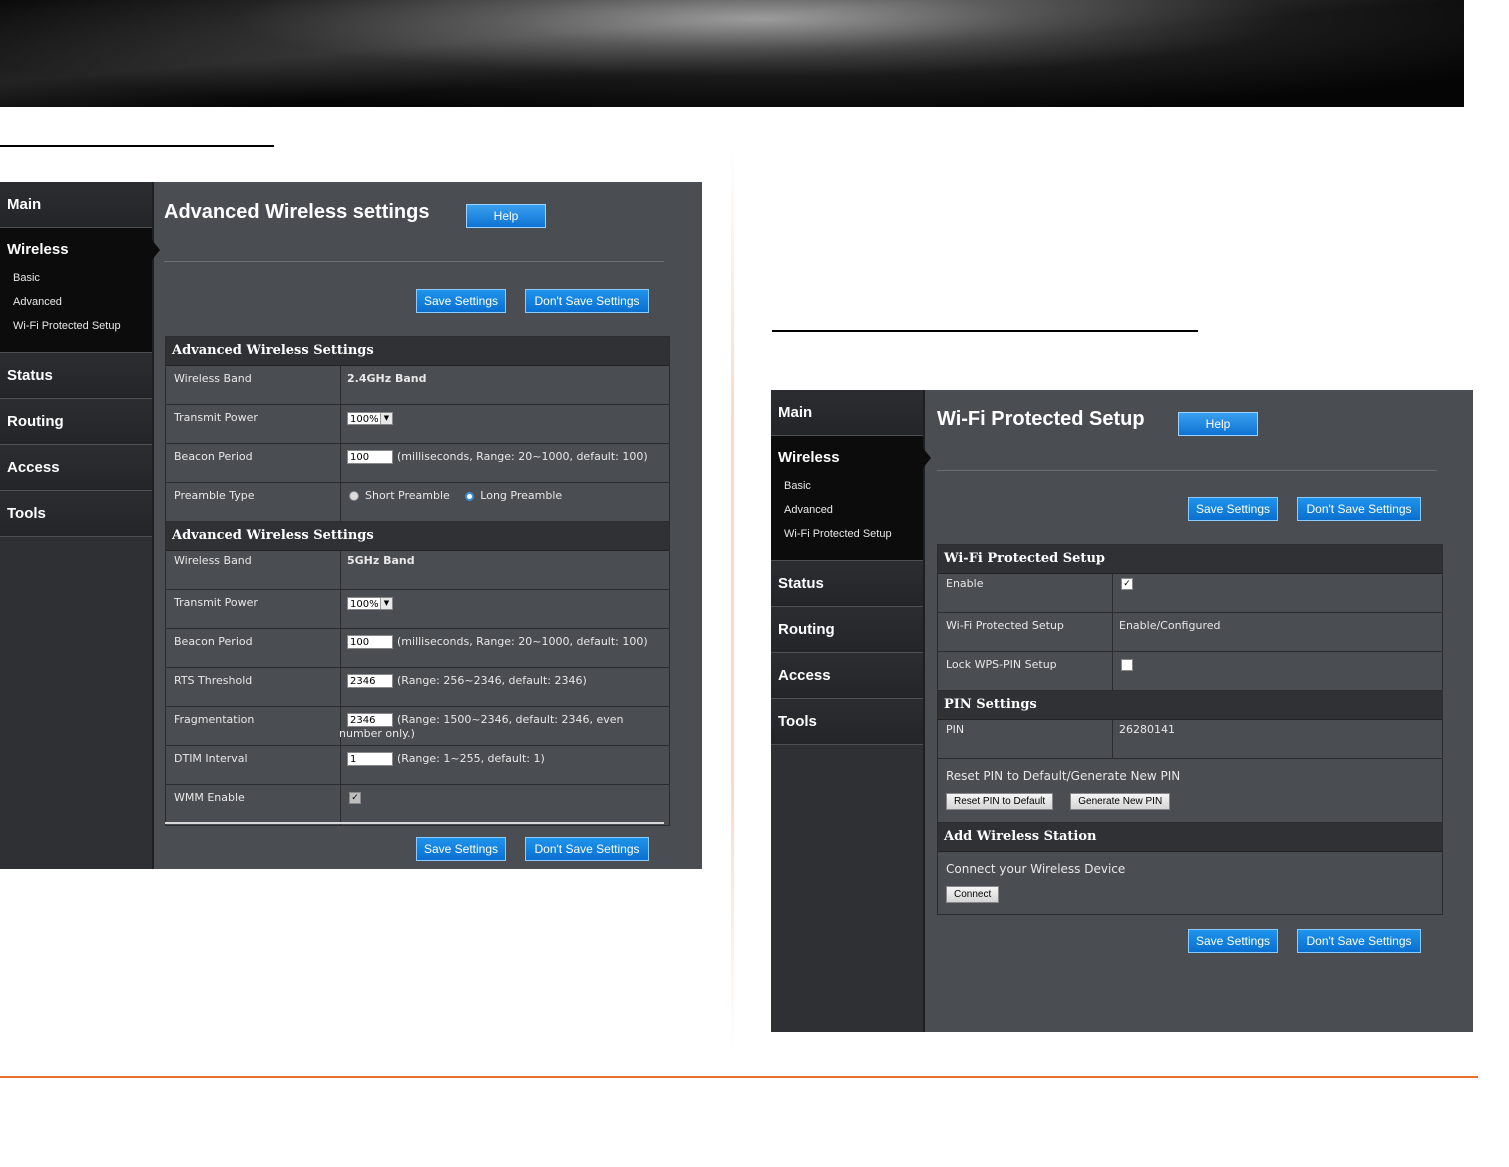 The image size is (1509, 1167). Describe the element at coordinates (414, 261) in the screenshot. I see `title-divider` at that location.